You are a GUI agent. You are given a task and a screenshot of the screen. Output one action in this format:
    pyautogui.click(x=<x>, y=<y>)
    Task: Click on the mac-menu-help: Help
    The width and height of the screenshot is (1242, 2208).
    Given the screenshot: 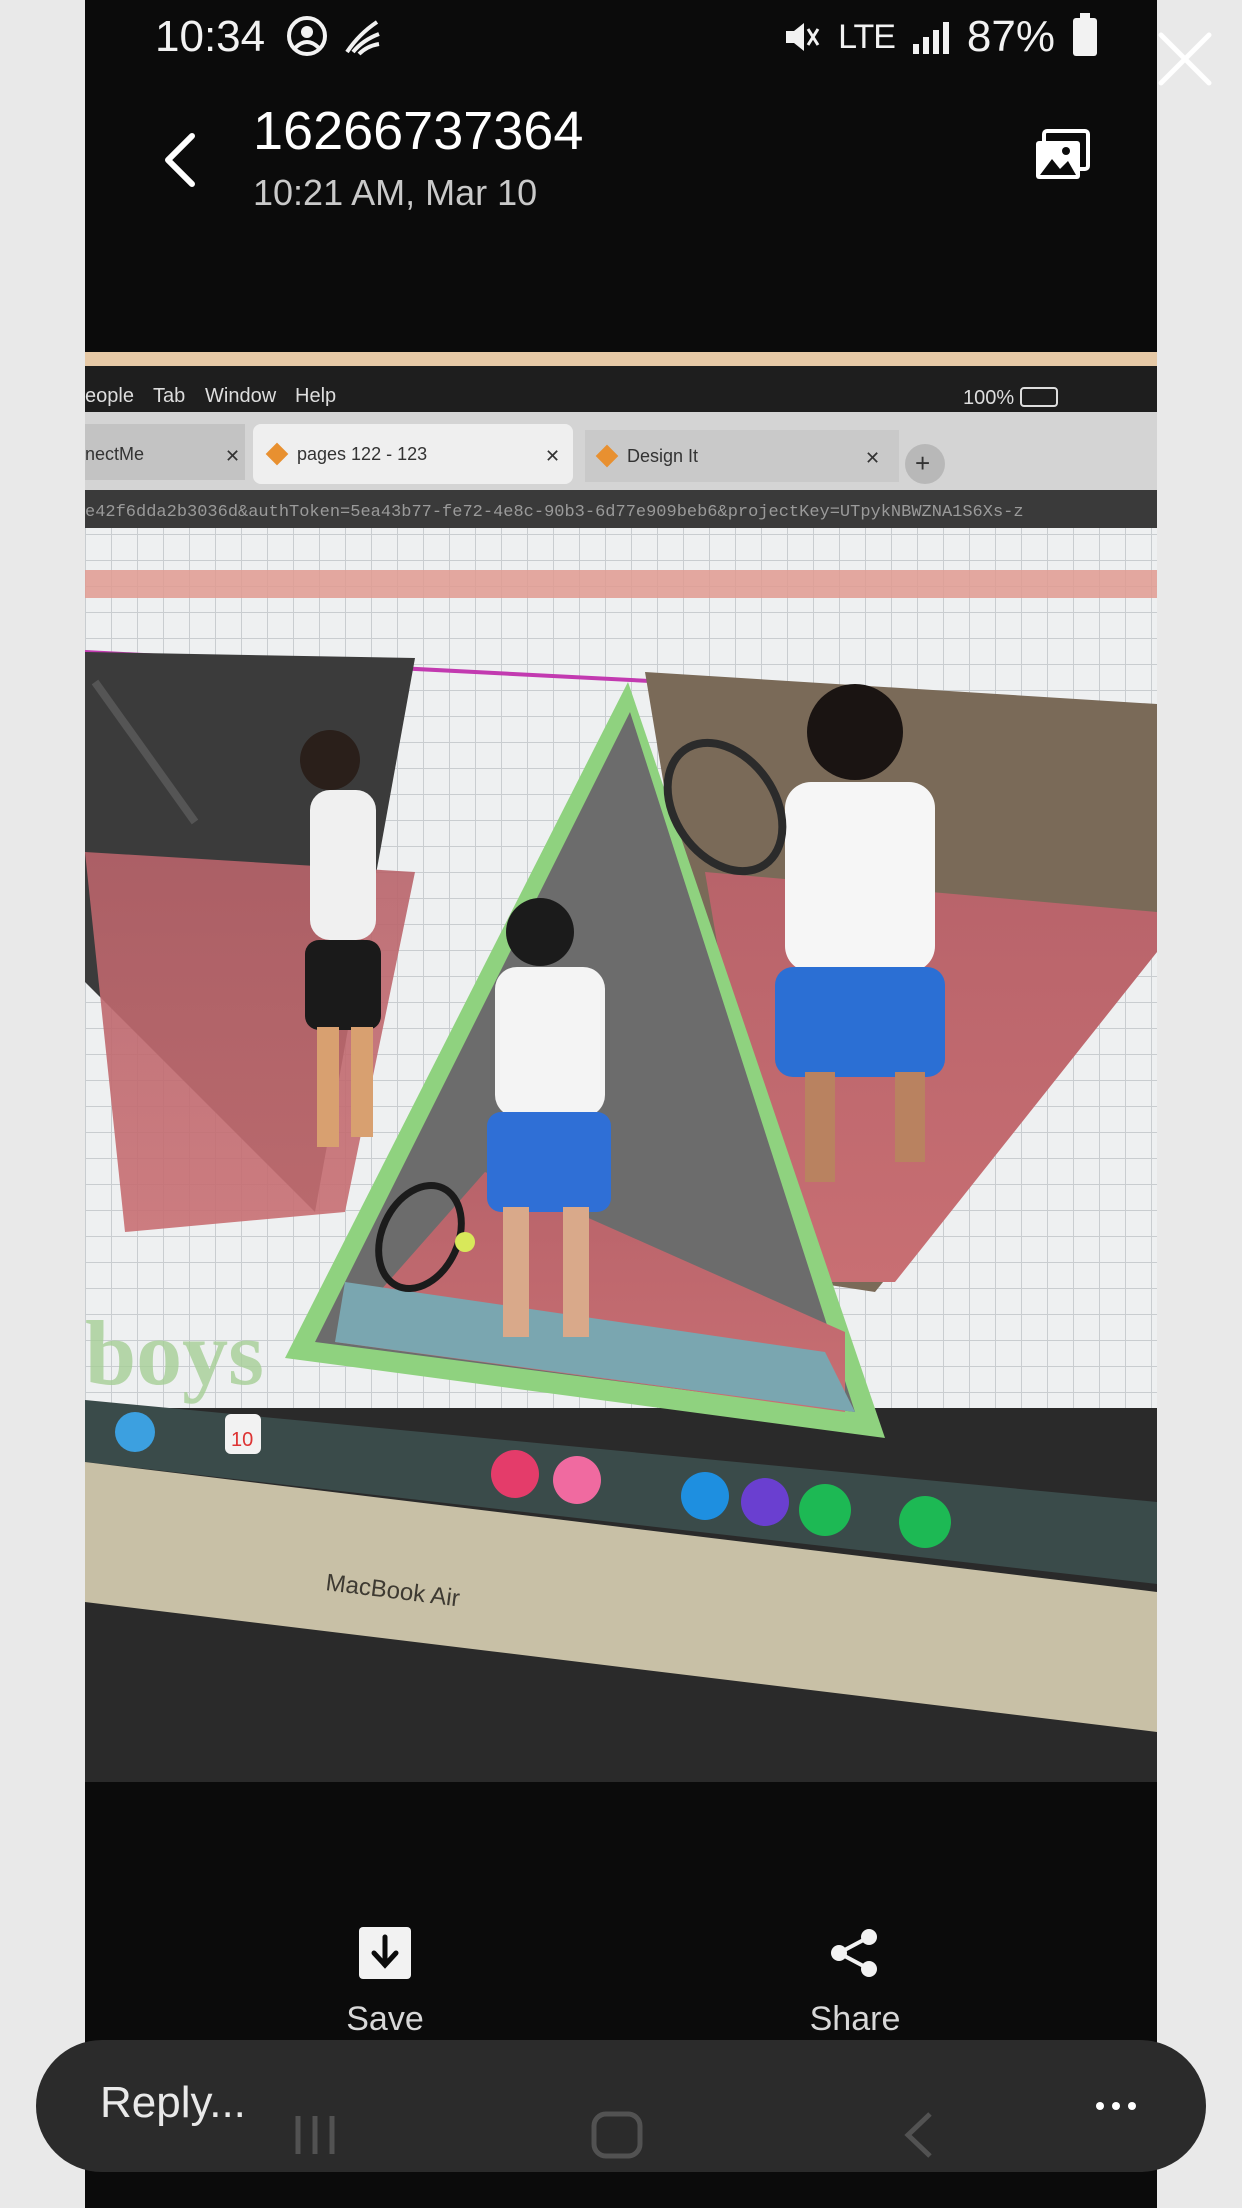 What is the action you would take?
    pyautogui.click(x=315, y=396)
    